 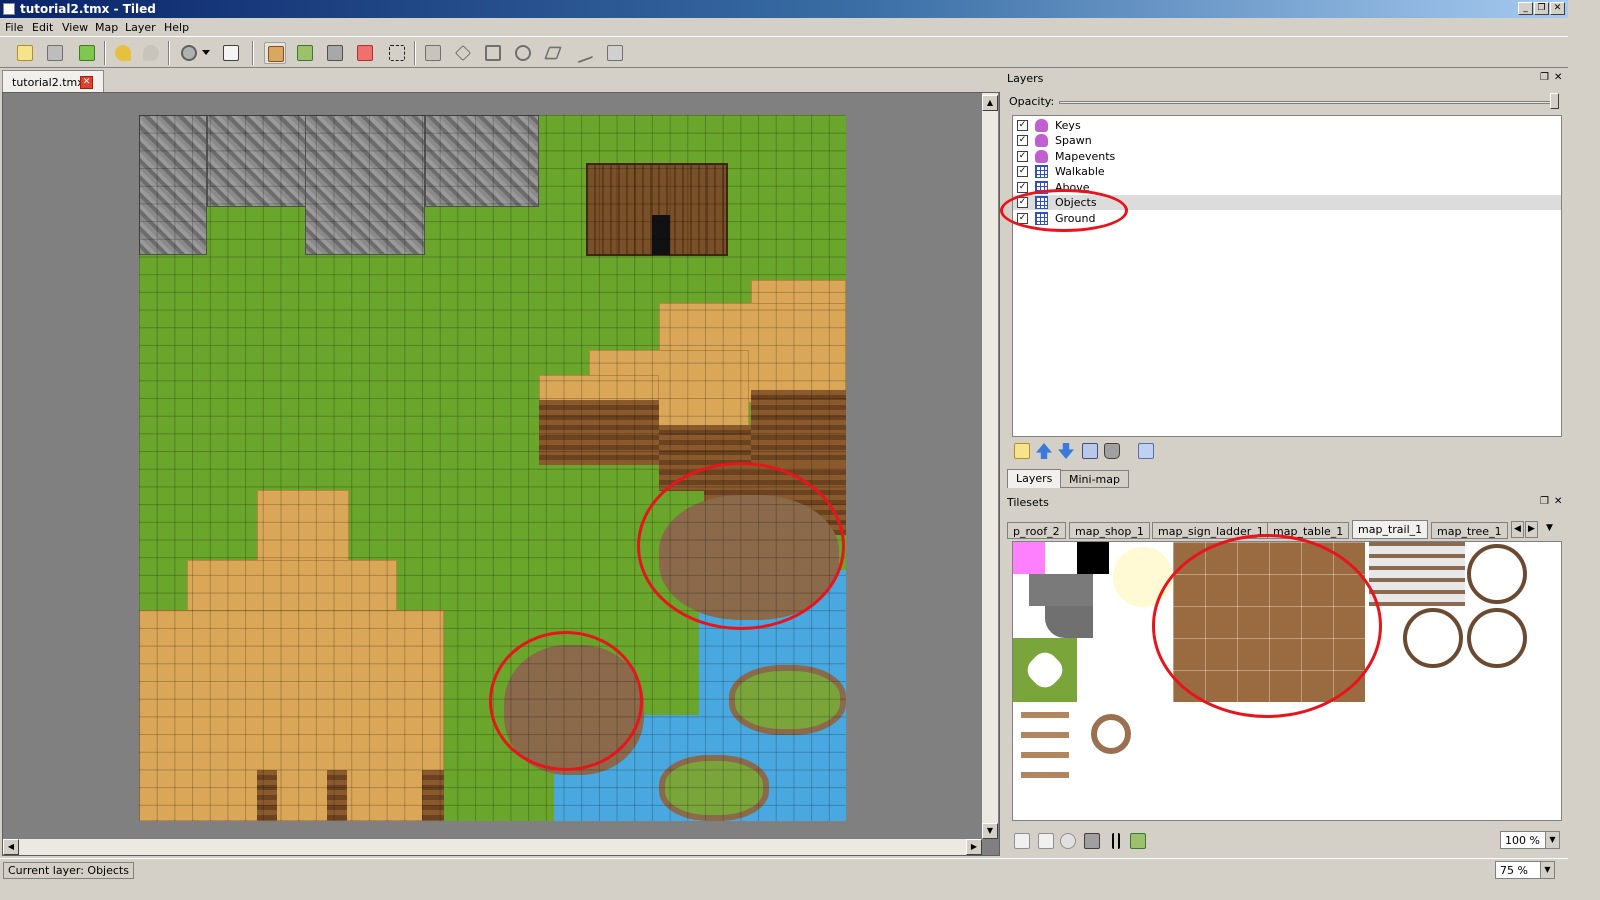 What do you see at coordinates (123, 53) in the screenshot?
I see `undo-icon` at bounding box center [123, 53].